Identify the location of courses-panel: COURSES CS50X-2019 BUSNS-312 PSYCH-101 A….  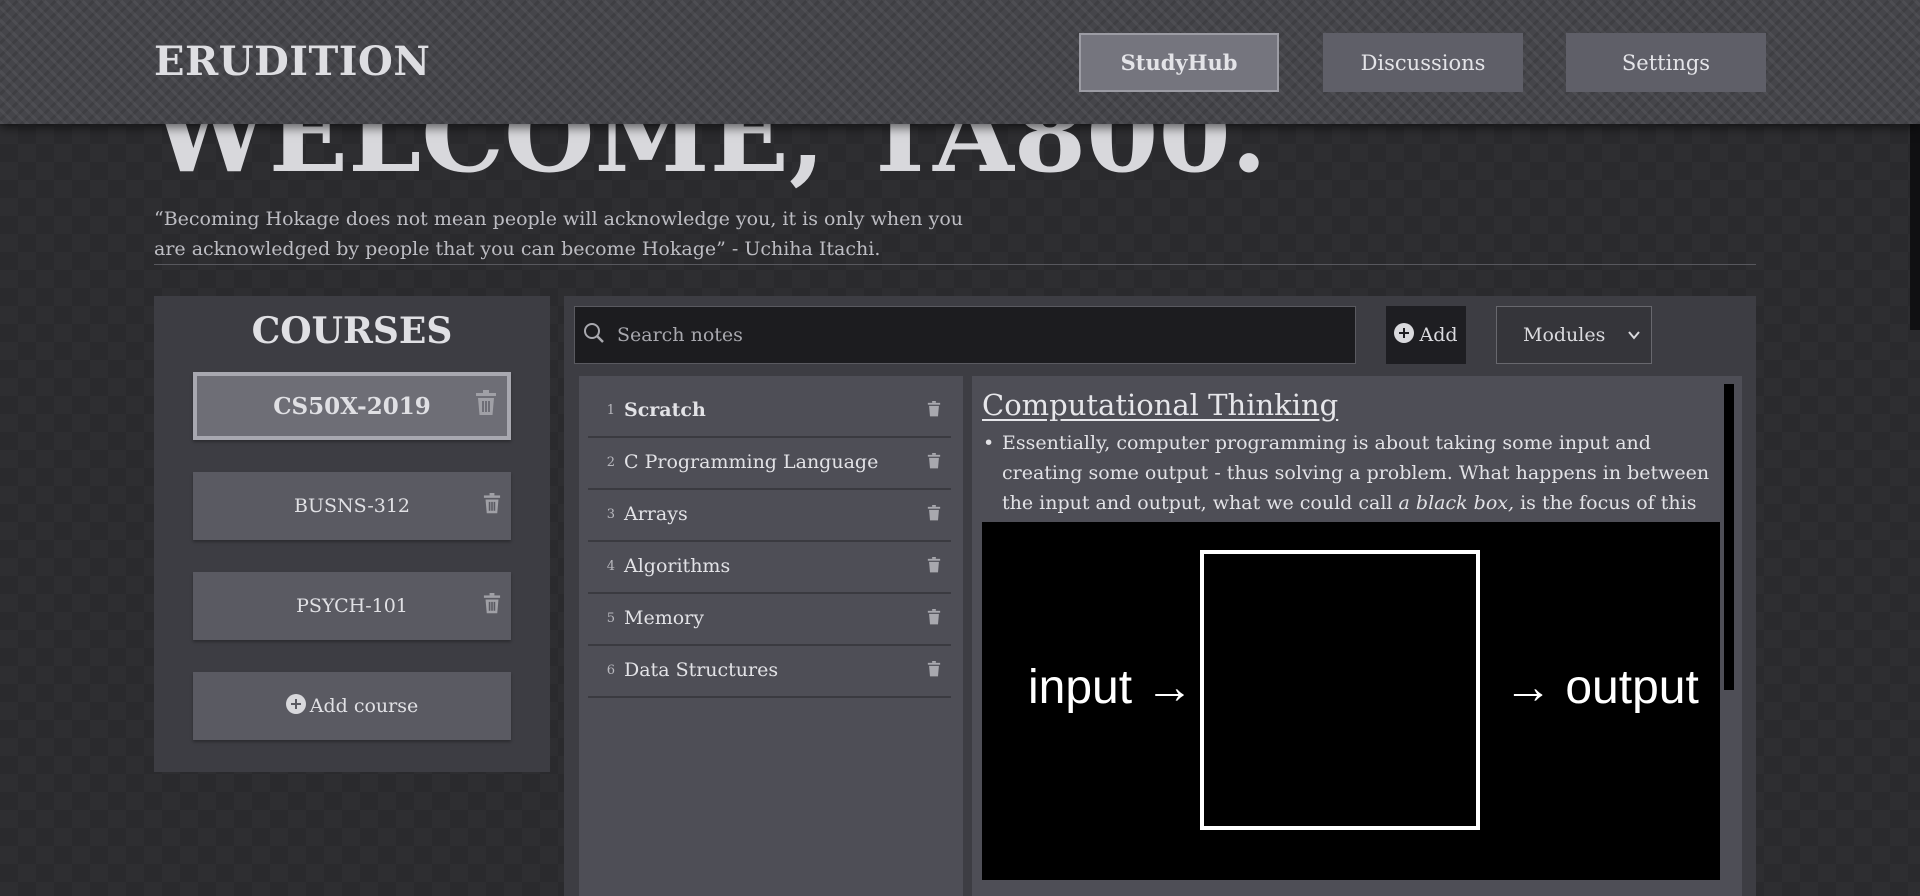
(352, 534).